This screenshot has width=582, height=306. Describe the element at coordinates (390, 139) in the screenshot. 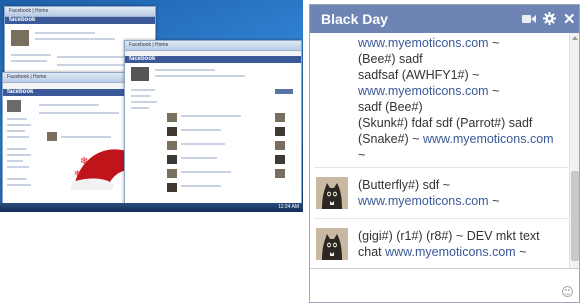

I see `message-text: (Snake#) ~` at that location.